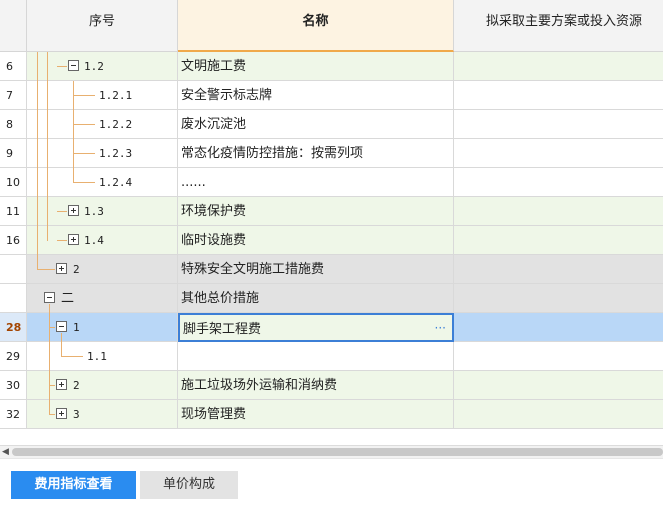 The image size is (663, 506). What do you see at coordinates (76, 327) in the screenshot?
I see `seq-text: 1` at bounding box center [76, 327].